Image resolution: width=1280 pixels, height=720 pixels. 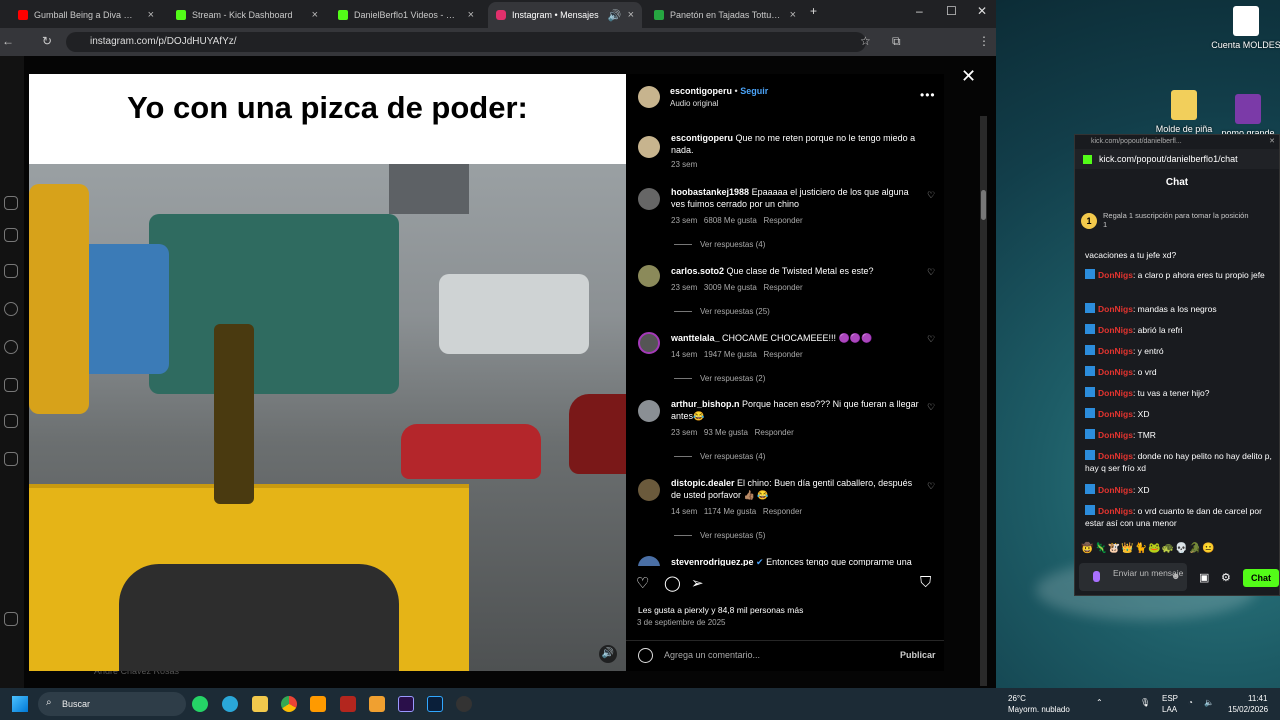 I want to click on view-replies-link: Ver respuestas (5), so click(x=719, y=535).